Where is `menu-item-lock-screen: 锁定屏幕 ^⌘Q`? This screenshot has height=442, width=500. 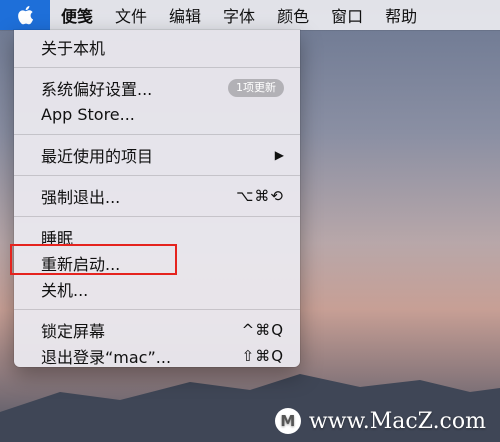 menu-item-lock-screen: 锁定屏幕 ^⌘Q is located at coordinates (157, 330).